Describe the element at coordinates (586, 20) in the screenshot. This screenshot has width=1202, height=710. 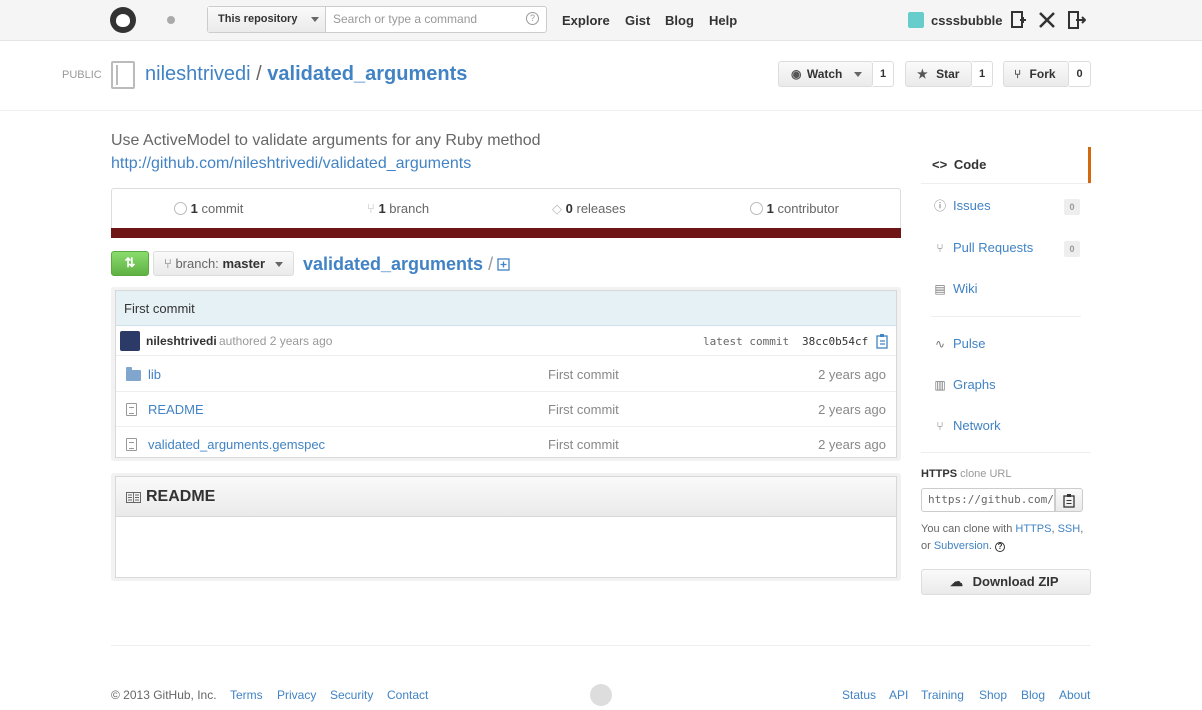
I see `nav-explore: Explore` at that location.